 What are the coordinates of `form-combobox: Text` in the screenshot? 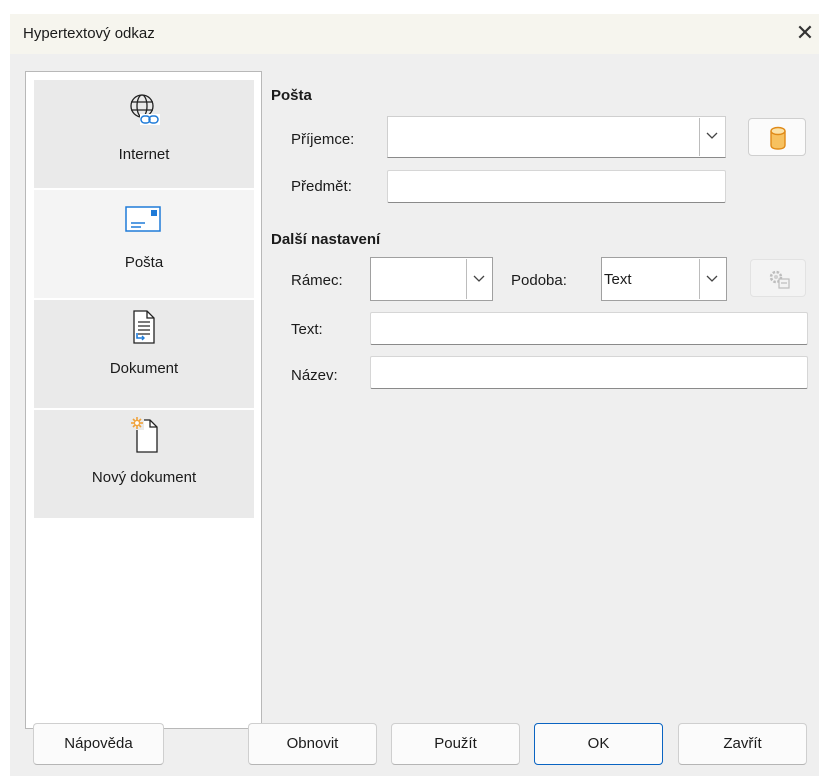 It's located at (664, 279).